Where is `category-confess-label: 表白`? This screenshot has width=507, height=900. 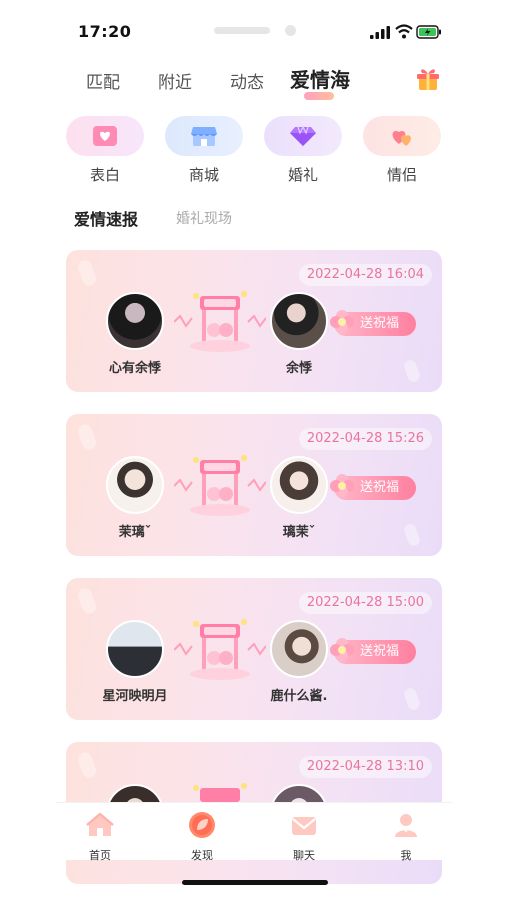
category-confess-label: 表白 is located at coordinates (104, 175).